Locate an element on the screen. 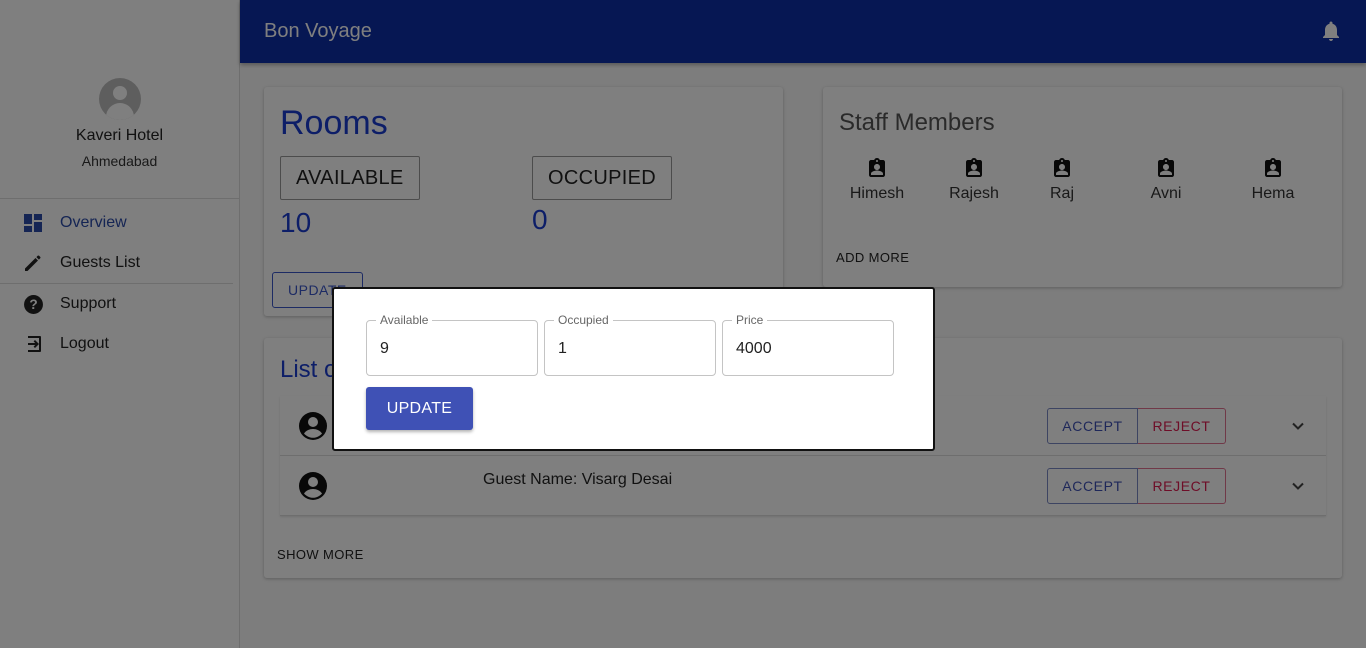 This screenshot has width=1366, height=648. price-field: Price 4000 is located at coordinates (808, 344).